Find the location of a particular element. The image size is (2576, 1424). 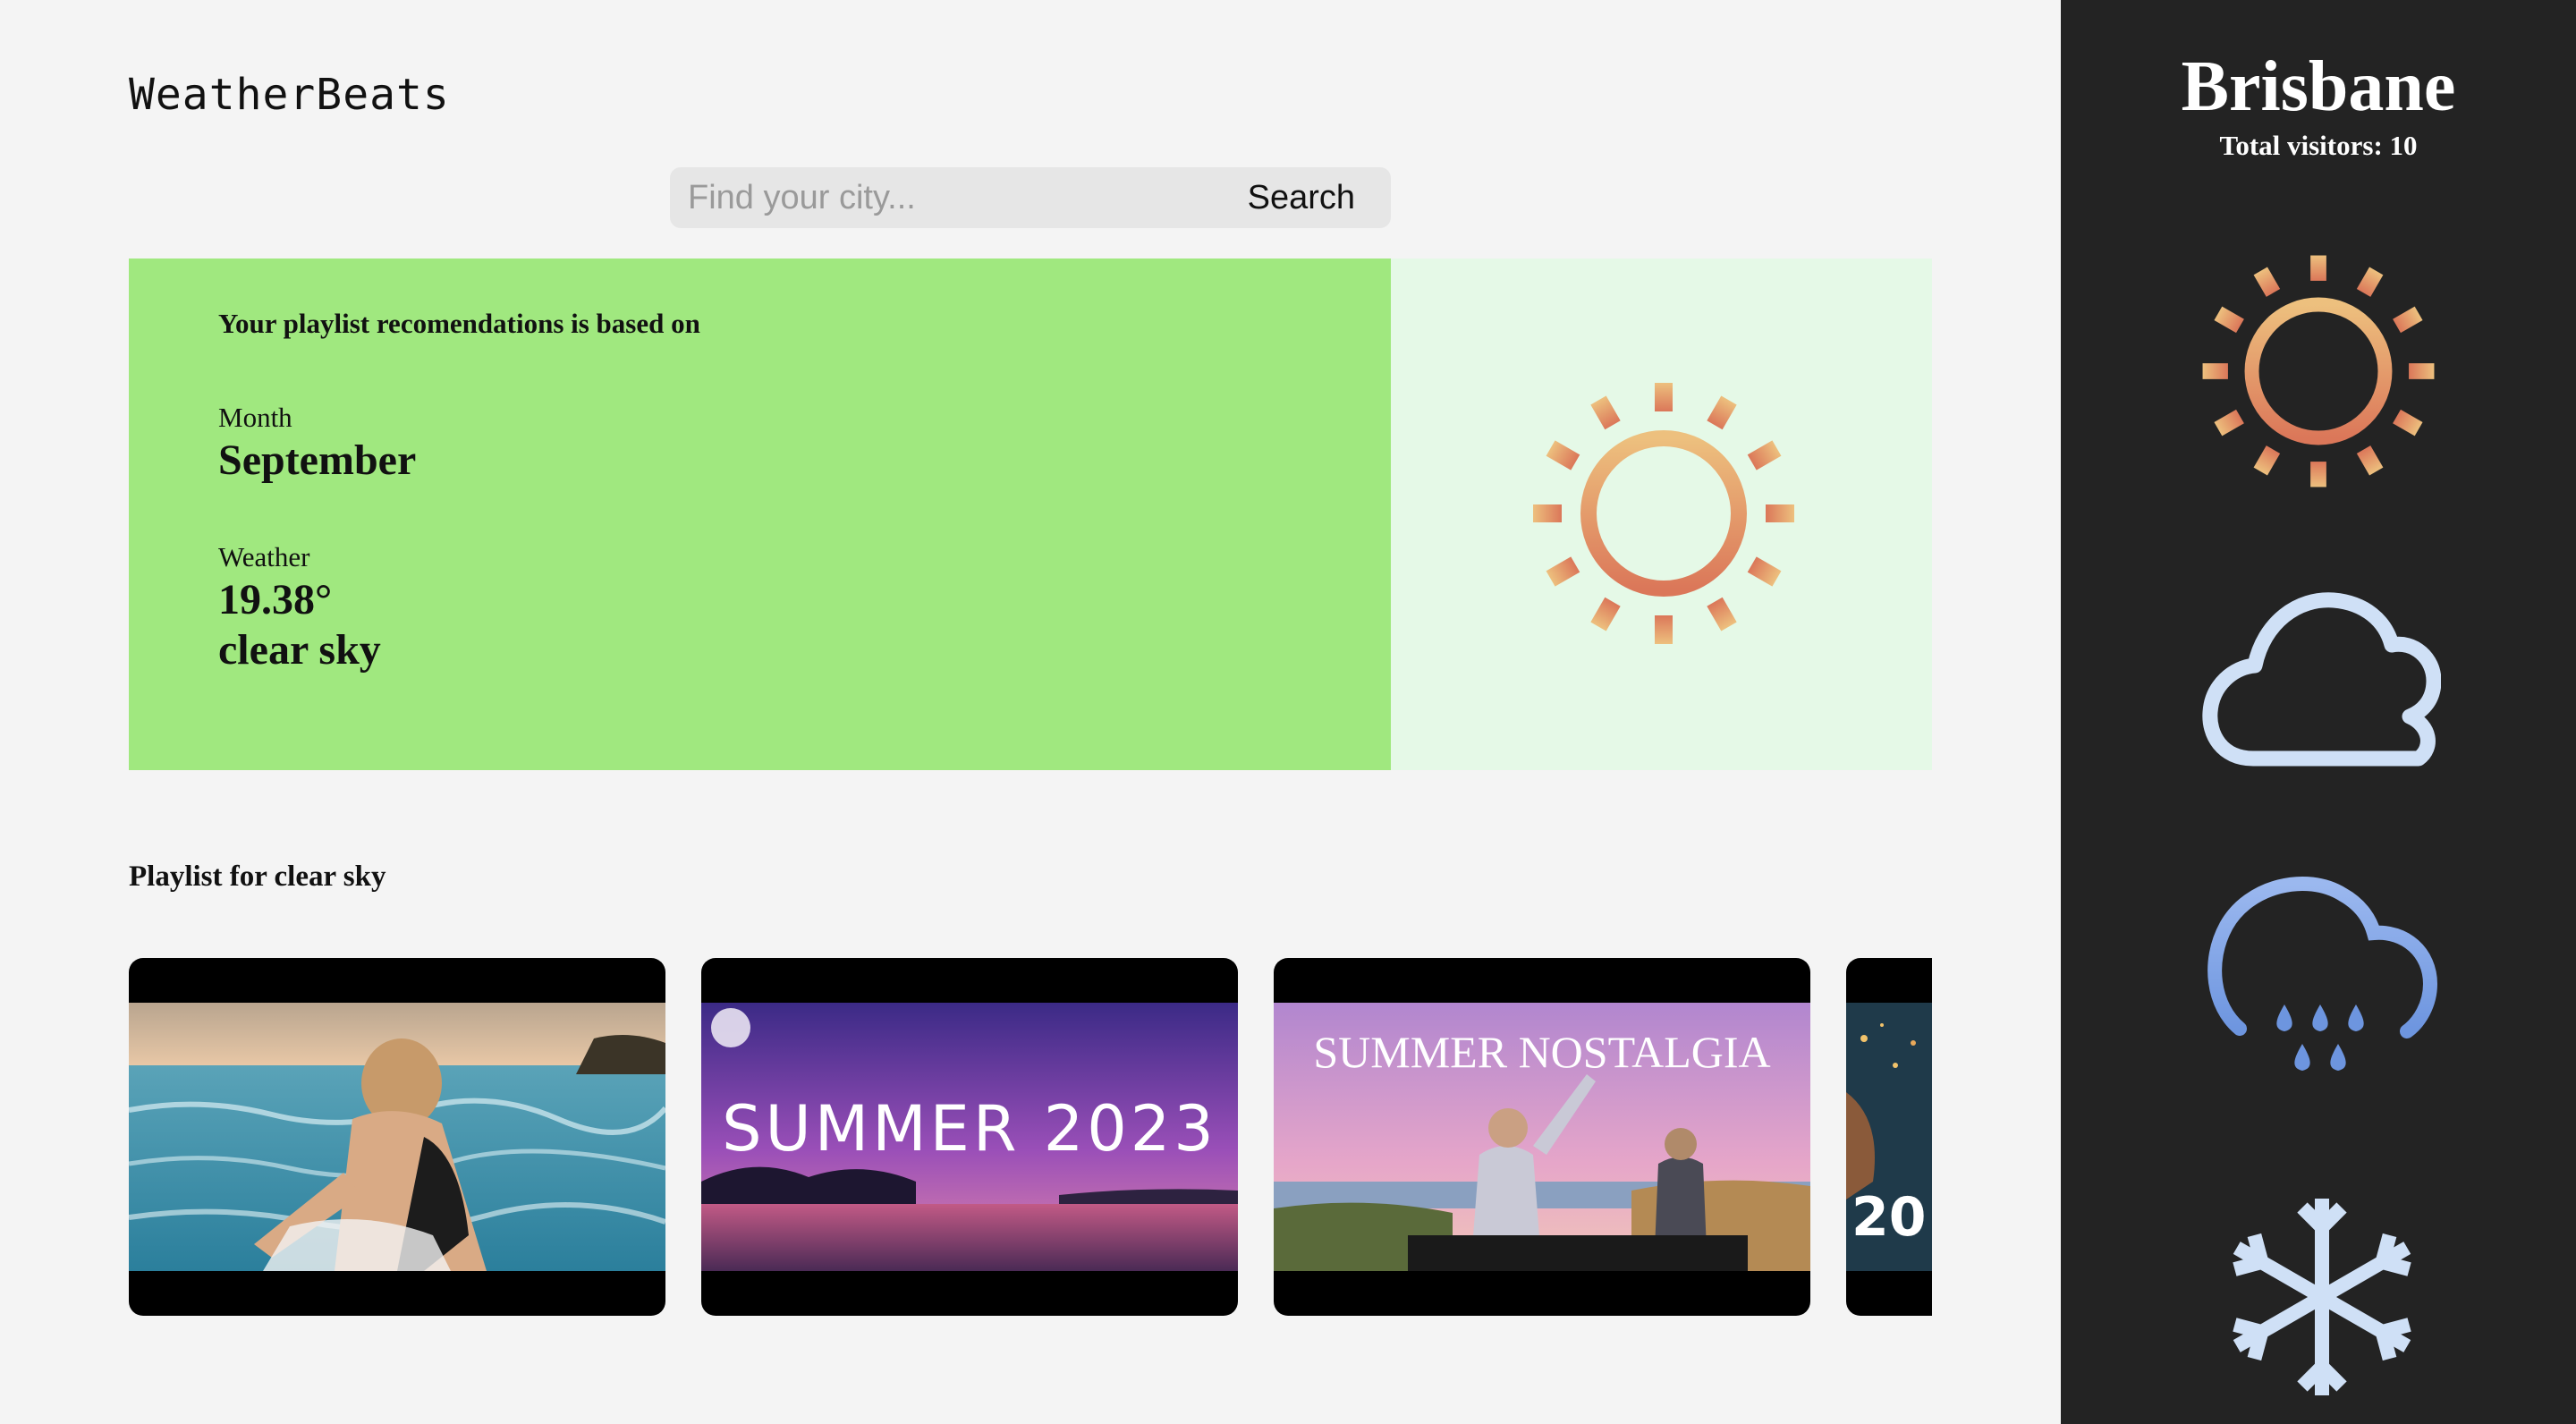

summer-nostalgia-thumbnail: SUMMER NOSTALGIA is located at coordinates (1542, 1137).